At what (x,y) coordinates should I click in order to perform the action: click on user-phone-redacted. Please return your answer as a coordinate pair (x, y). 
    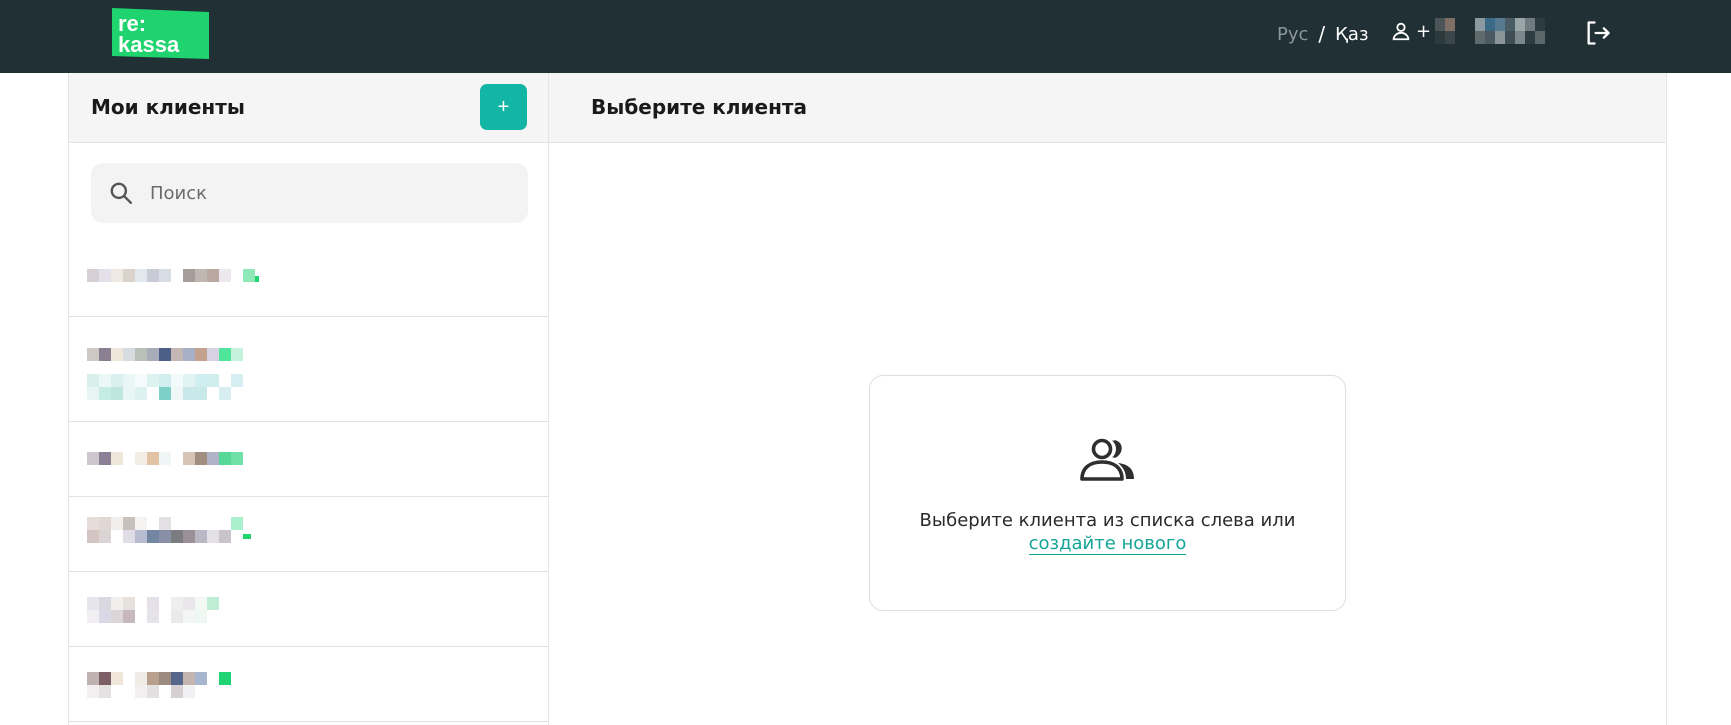
    Looking at the image, I should click on (1500, 31).